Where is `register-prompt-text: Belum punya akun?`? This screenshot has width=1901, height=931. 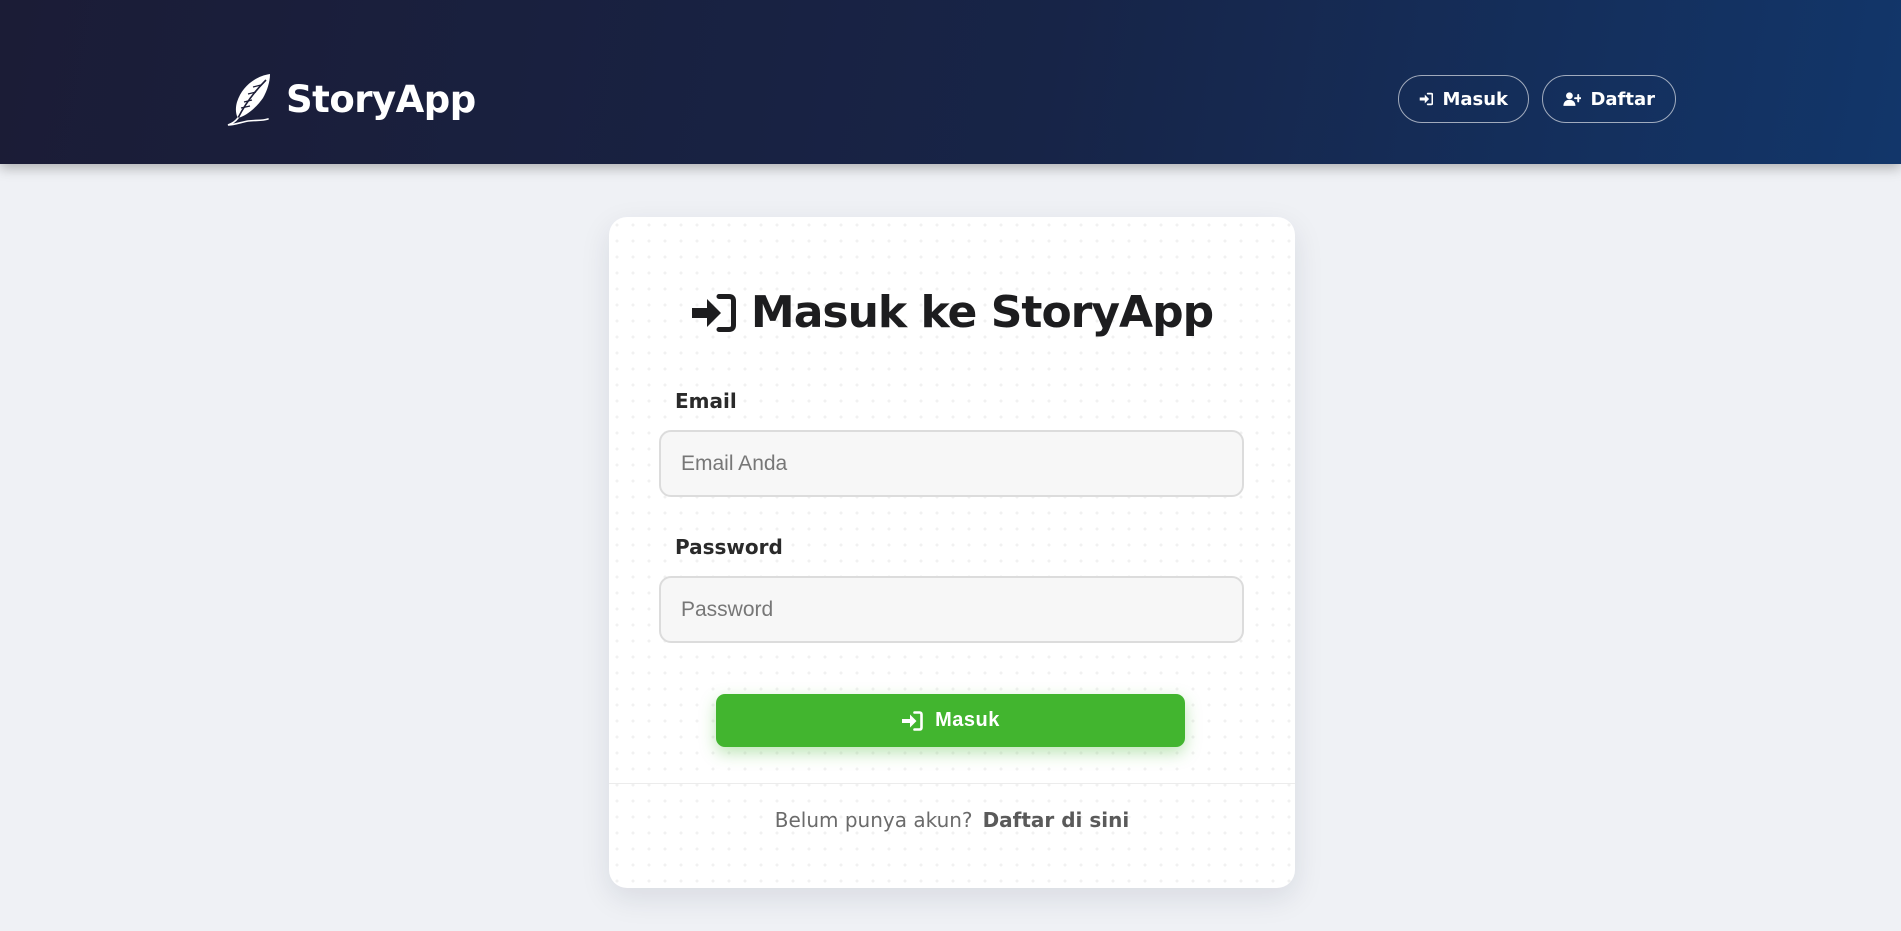 register-prompt-text: Belum punya akun? is located at coordinates (873, 820).